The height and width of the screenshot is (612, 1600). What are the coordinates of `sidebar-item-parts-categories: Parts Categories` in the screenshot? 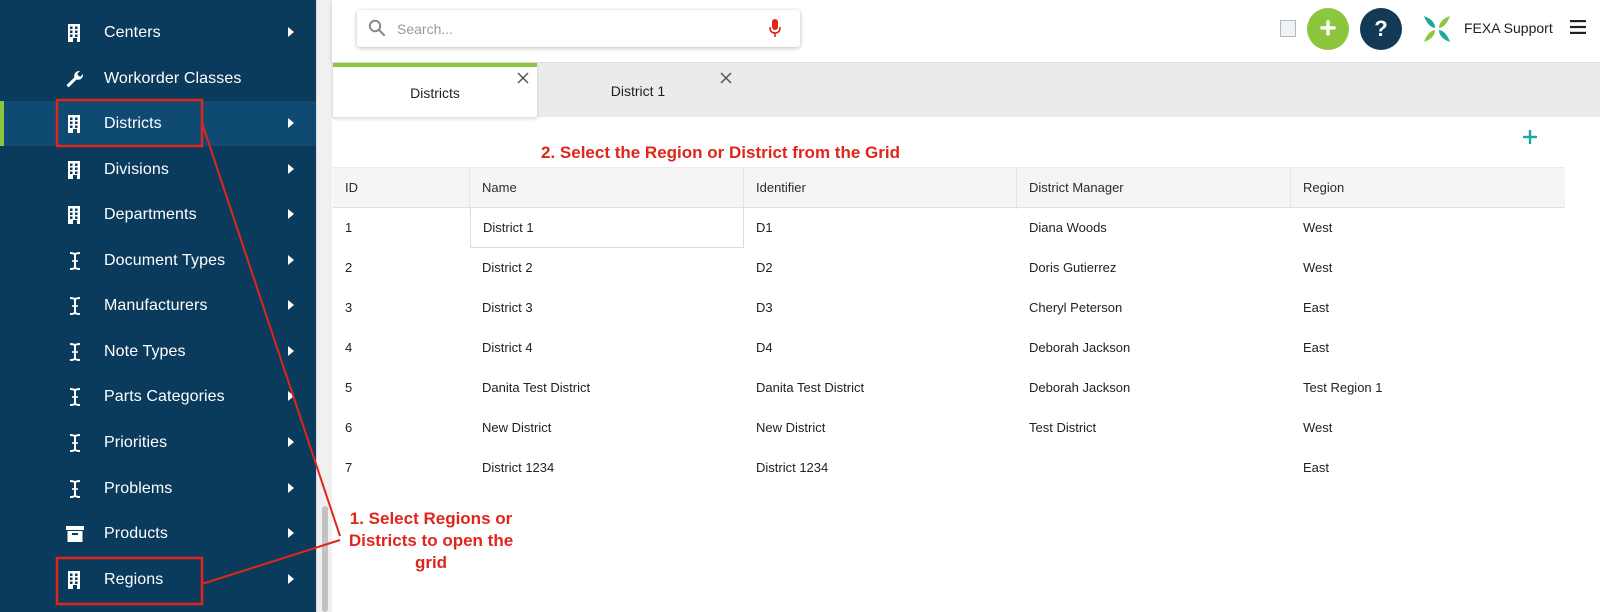 It's located at (158, 396).